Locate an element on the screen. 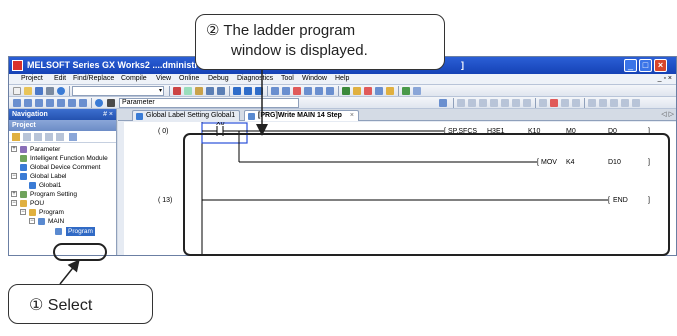  callout-select: ① Select is located at coordinates (80, 304).